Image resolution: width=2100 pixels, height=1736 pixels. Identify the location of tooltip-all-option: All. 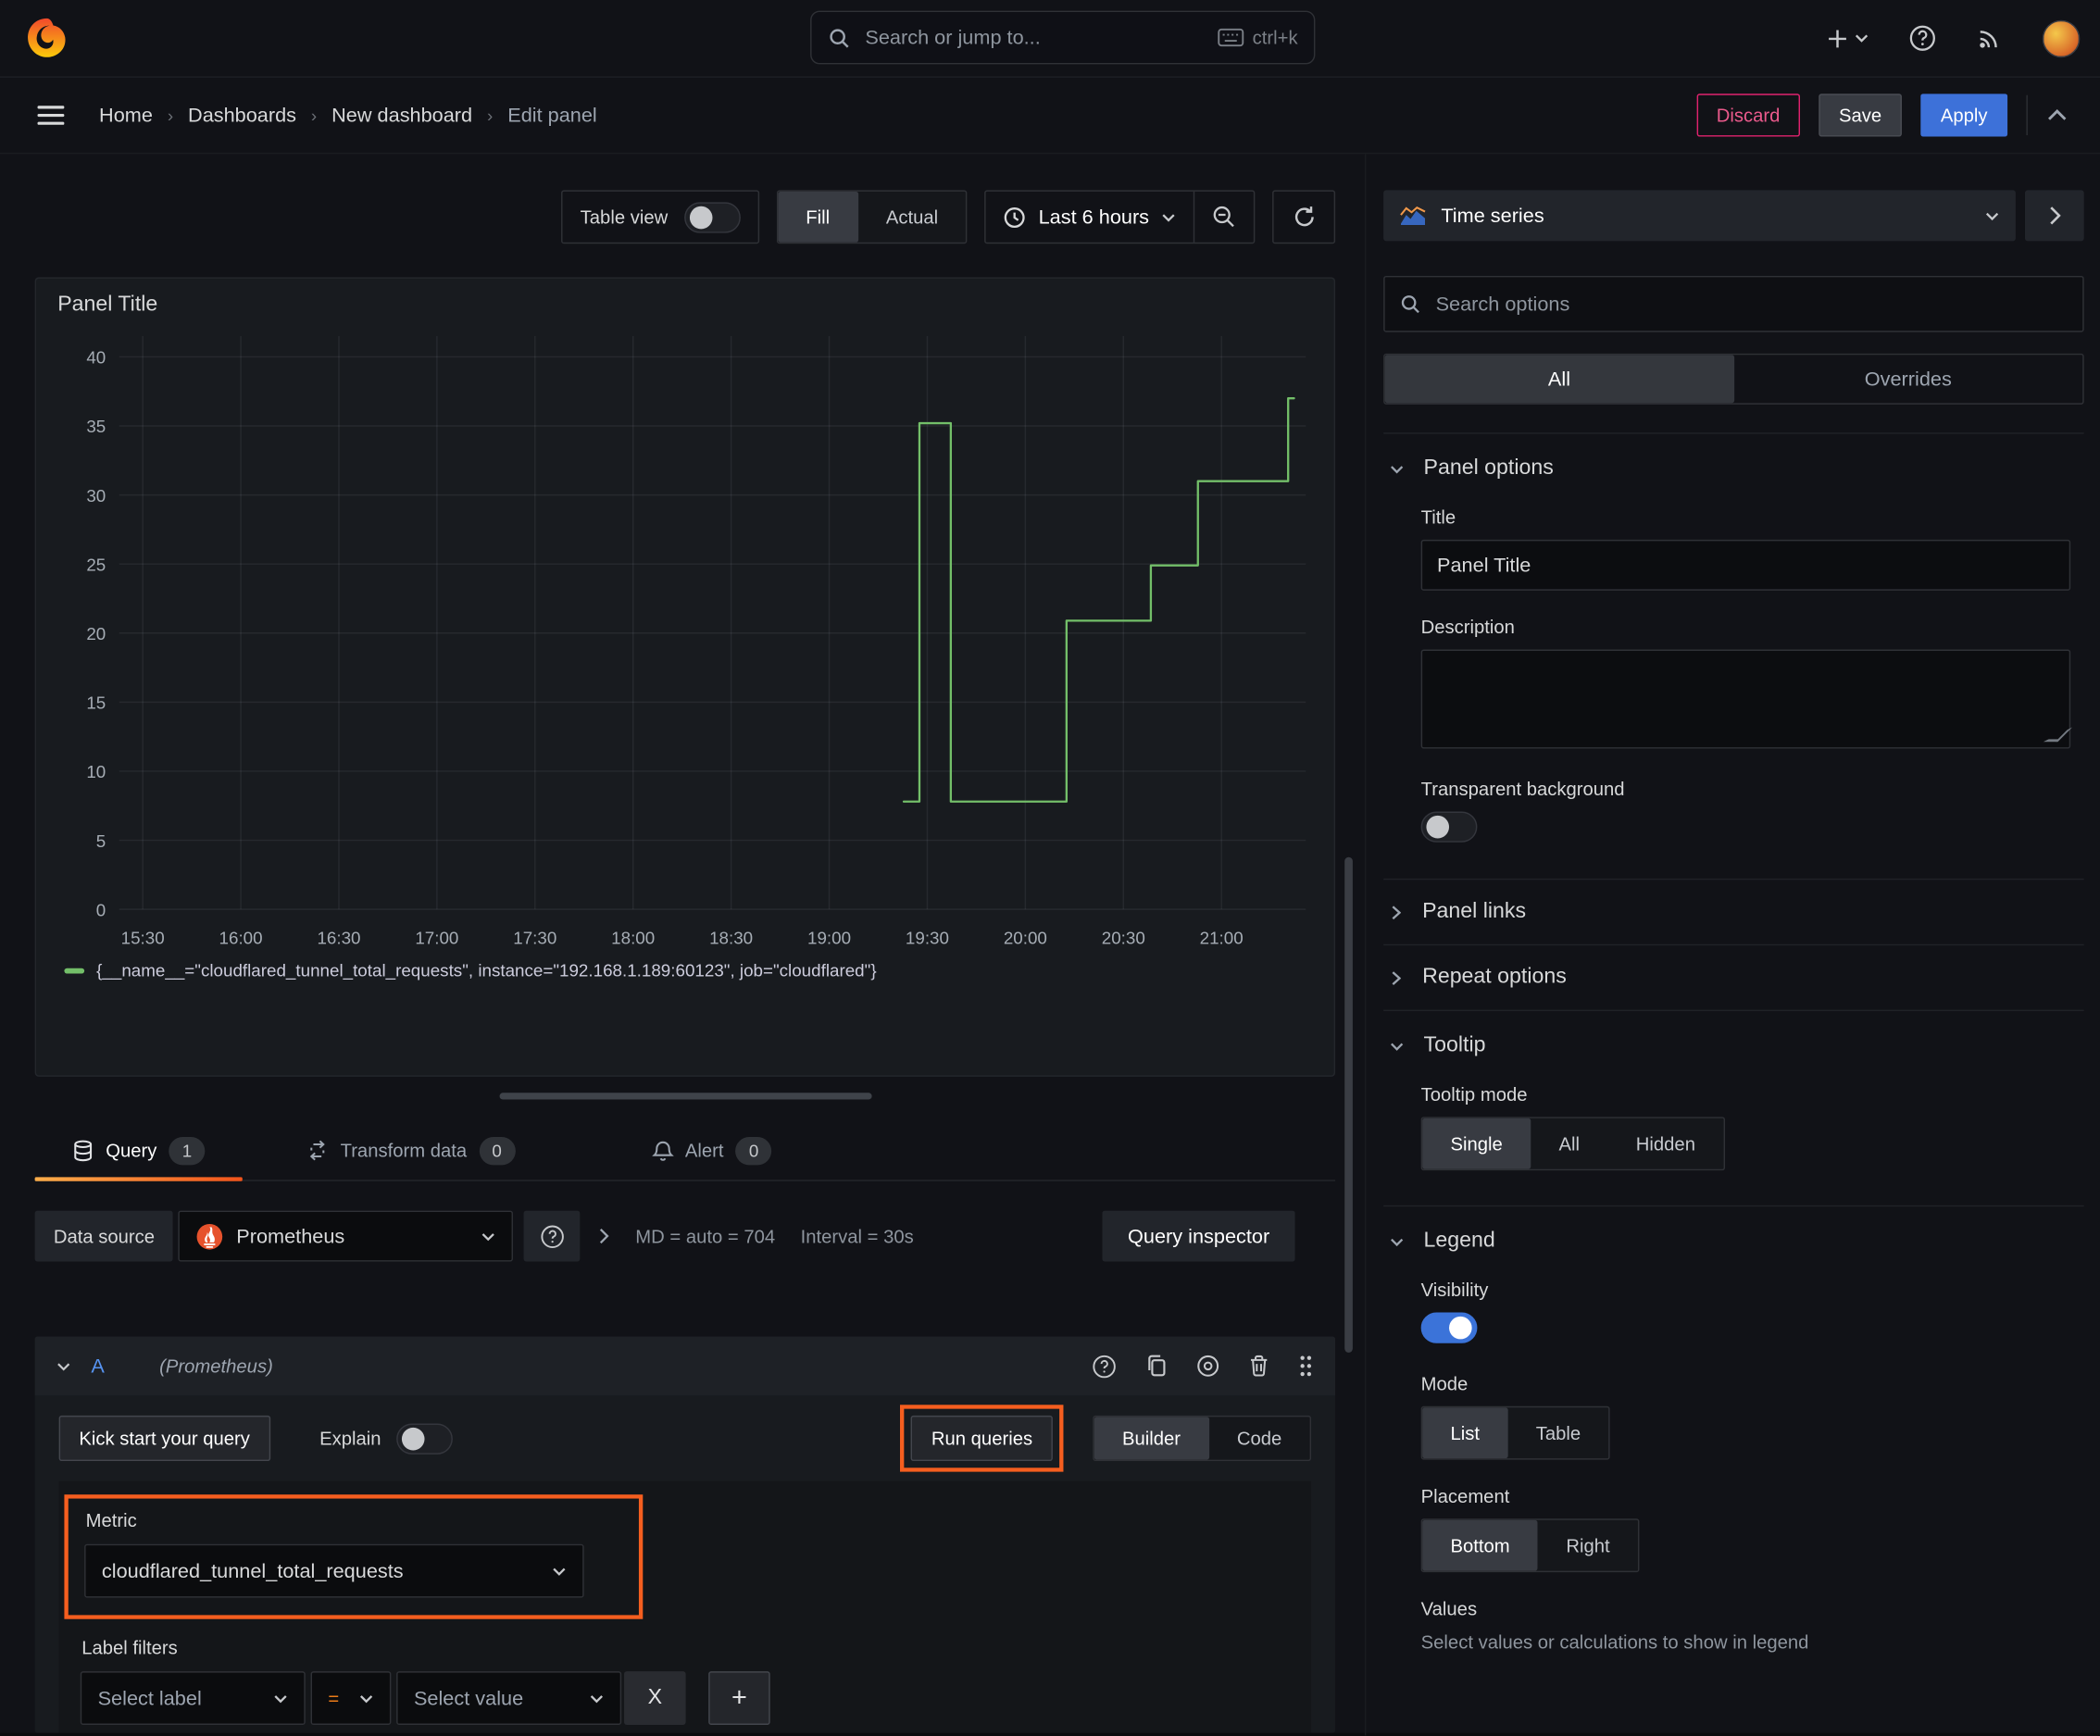
(1569, 1143).